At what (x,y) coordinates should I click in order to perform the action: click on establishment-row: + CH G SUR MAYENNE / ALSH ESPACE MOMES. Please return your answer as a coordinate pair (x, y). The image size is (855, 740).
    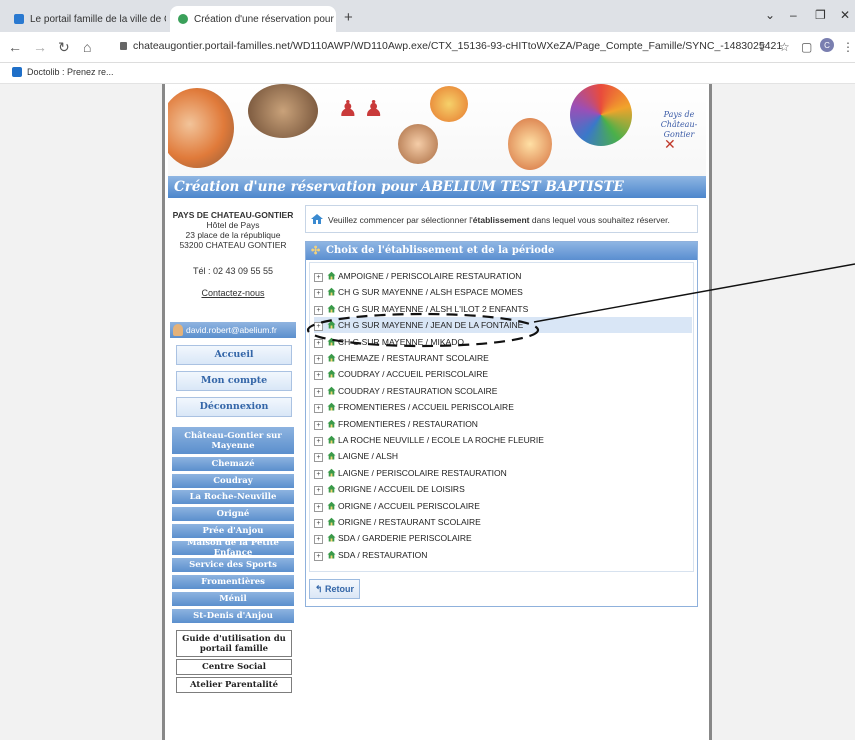
    Looking at the image, I should click on (503, 292).